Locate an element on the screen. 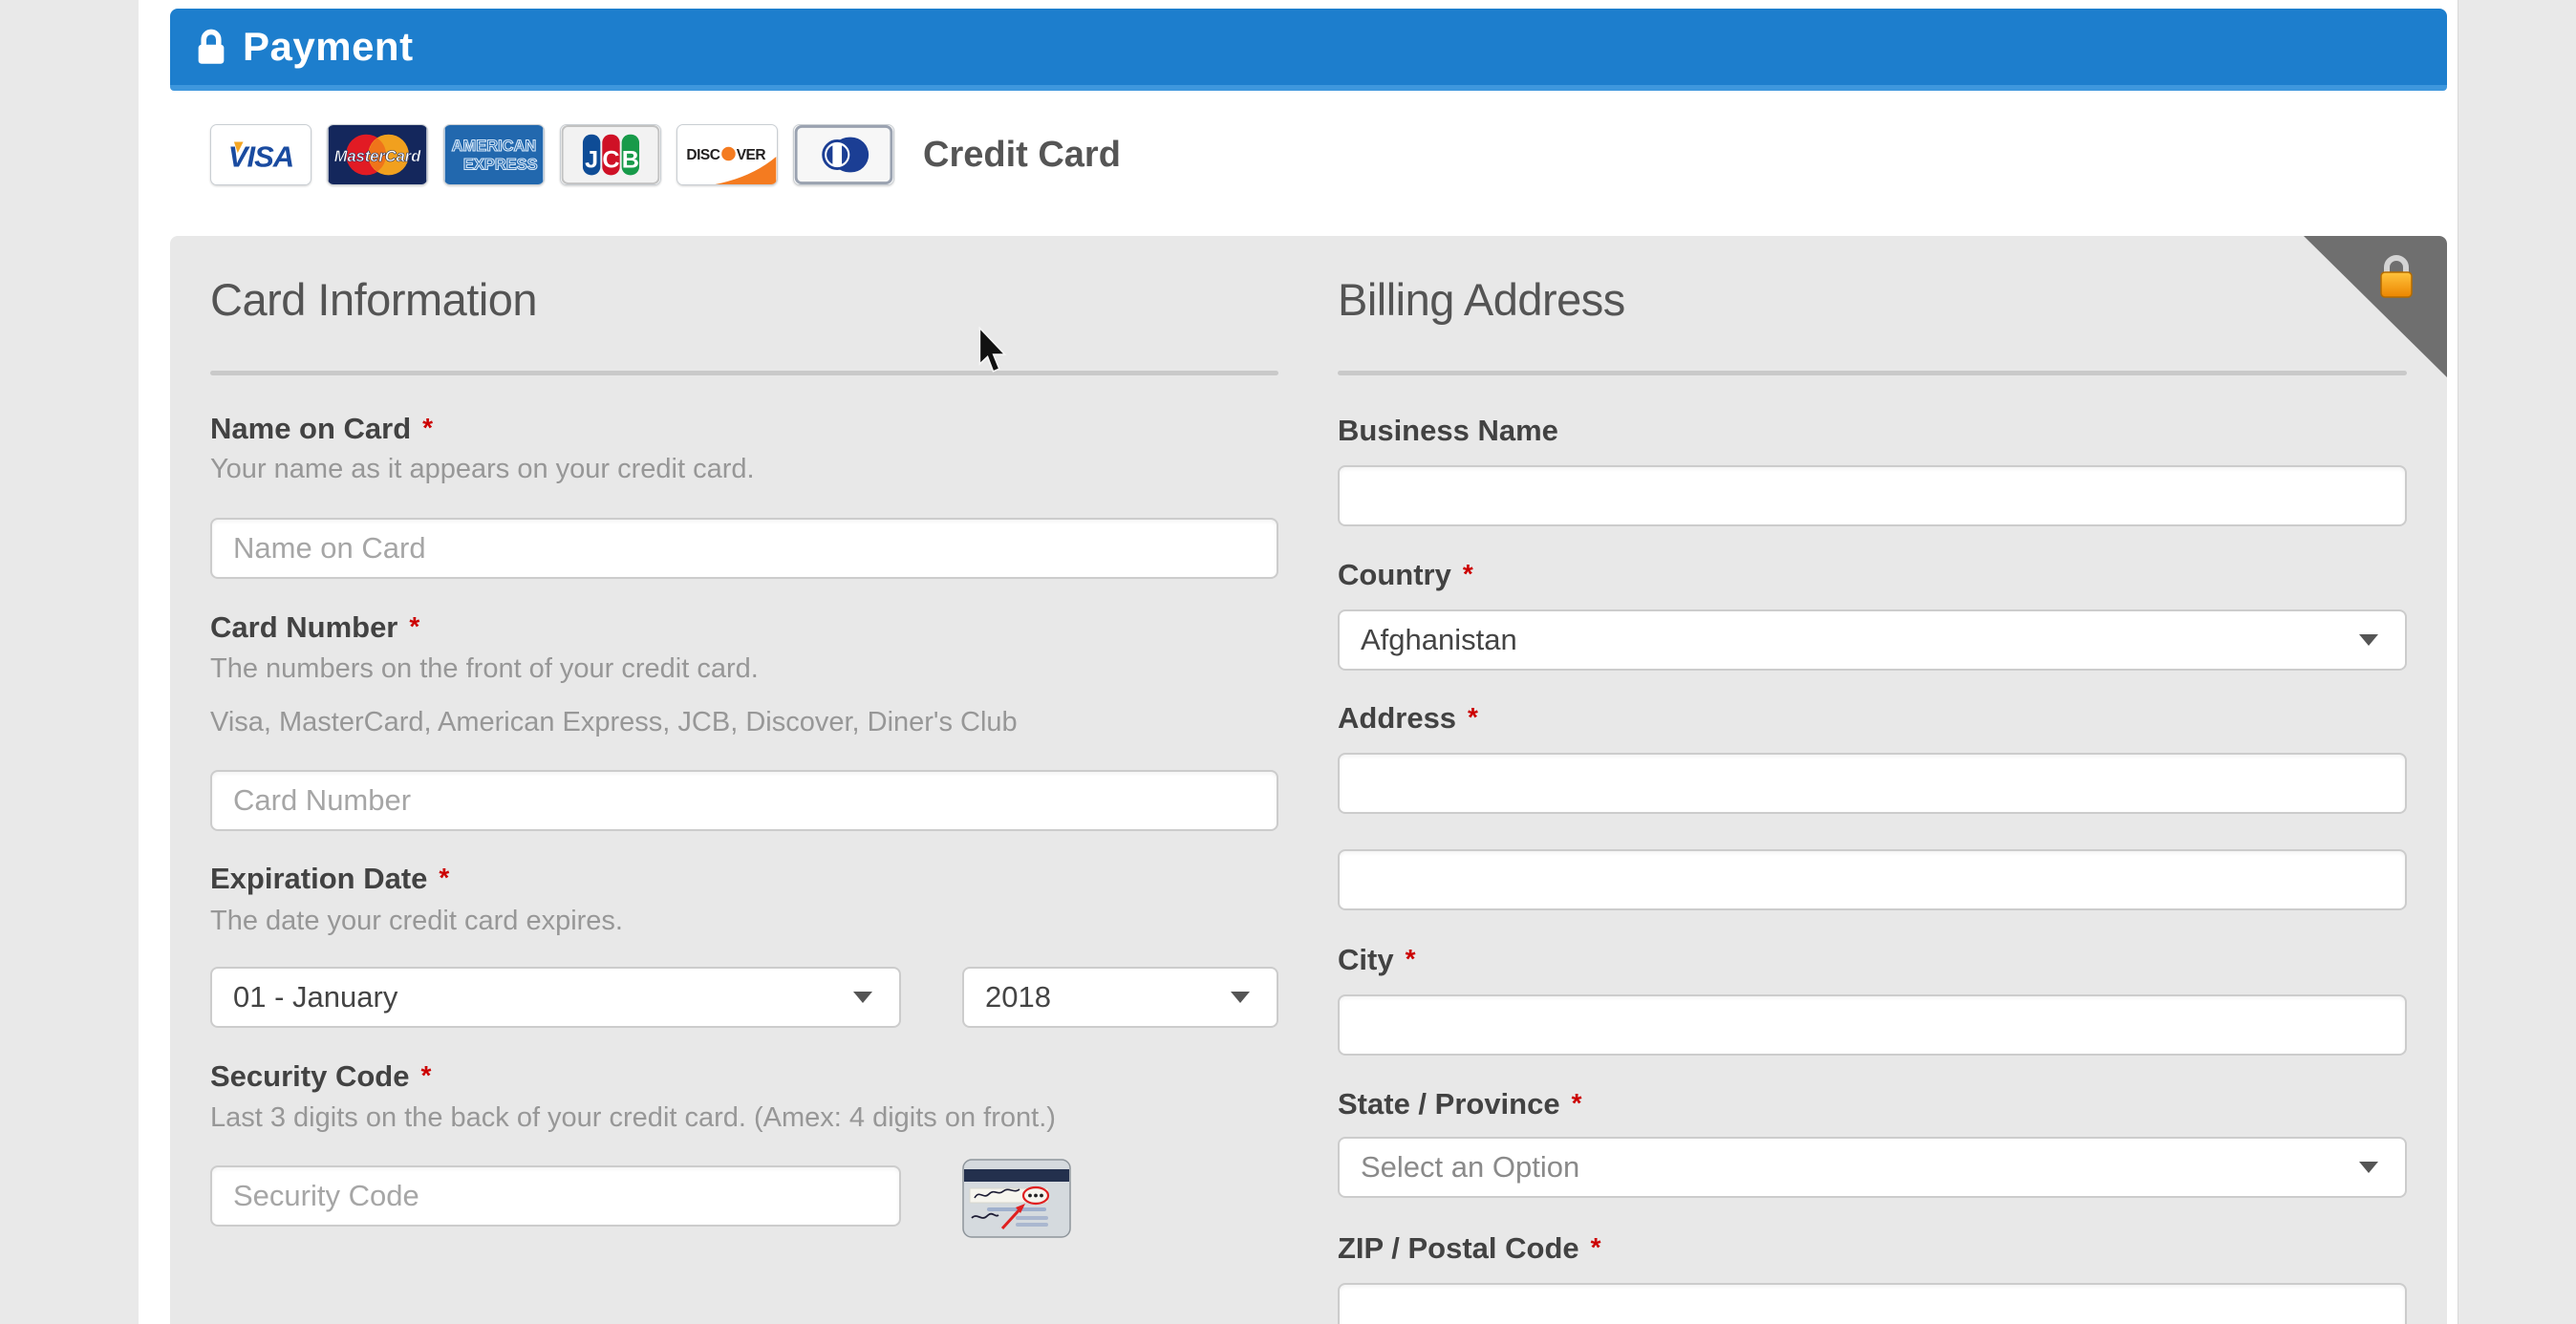 The height and width of the screenshot is (1324, 2576). svg-text: C is located at coordinates (610, 160).